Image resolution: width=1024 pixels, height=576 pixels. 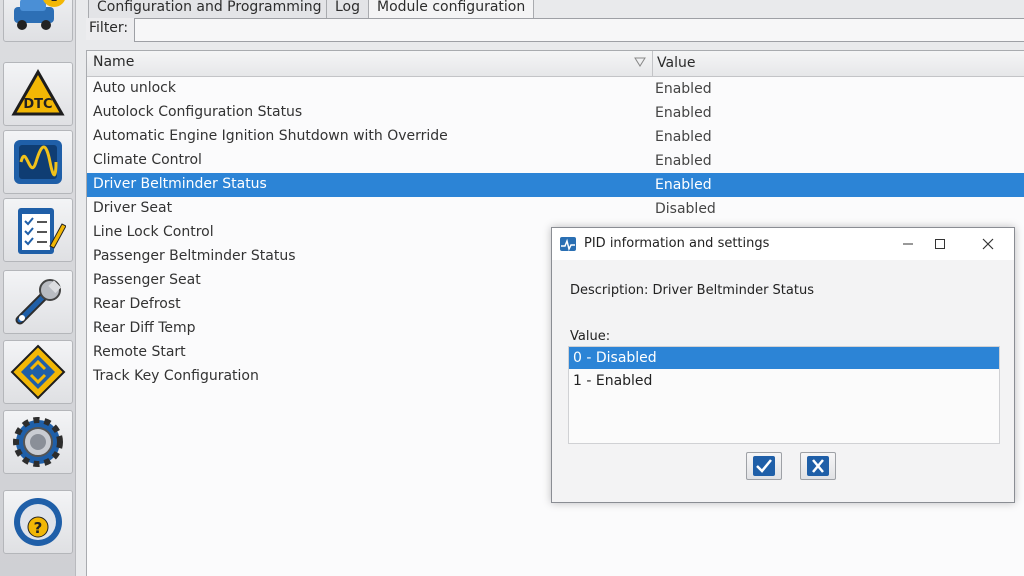 I want to click on left-toolbar: i DTC, so click(x=38, y=288).